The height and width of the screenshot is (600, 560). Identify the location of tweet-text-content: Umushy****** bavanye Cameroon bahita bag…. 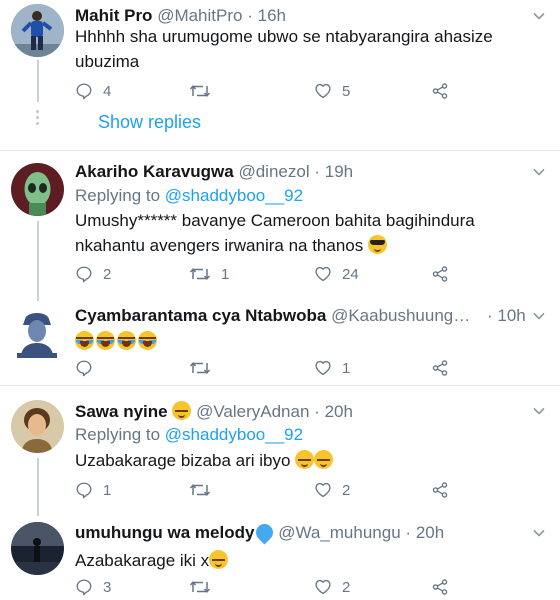
(275, 233).